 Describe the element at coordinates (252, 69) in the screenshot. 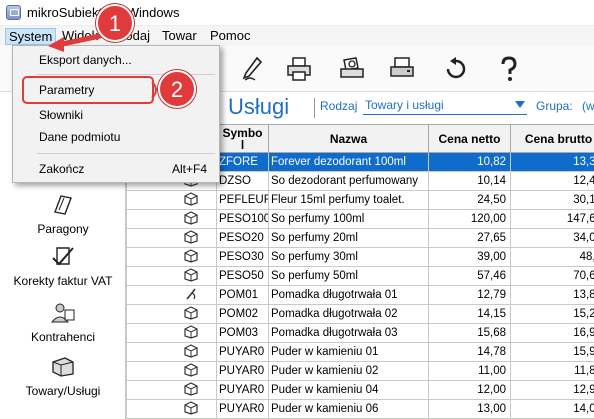

I see `pen-icon` at that location.